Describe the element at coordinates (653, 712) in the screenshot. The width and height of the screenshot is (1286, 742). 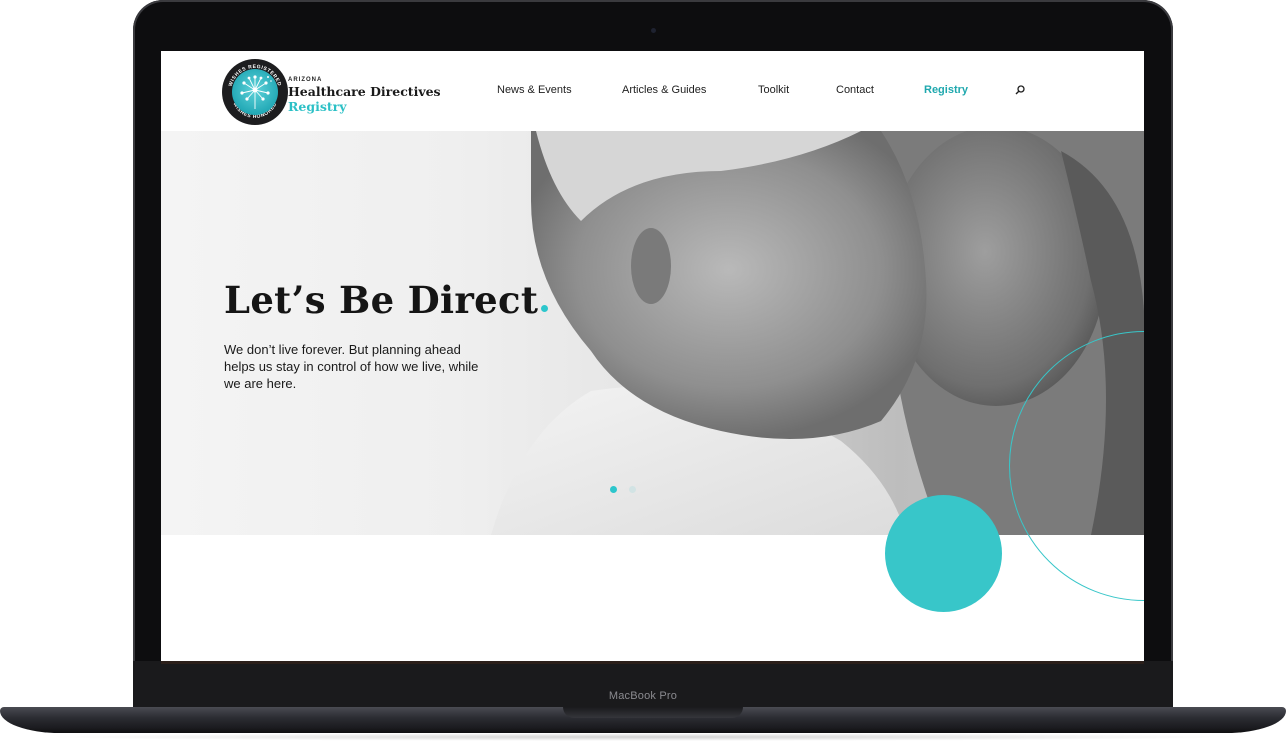
I see `laptop-notch` at that location.